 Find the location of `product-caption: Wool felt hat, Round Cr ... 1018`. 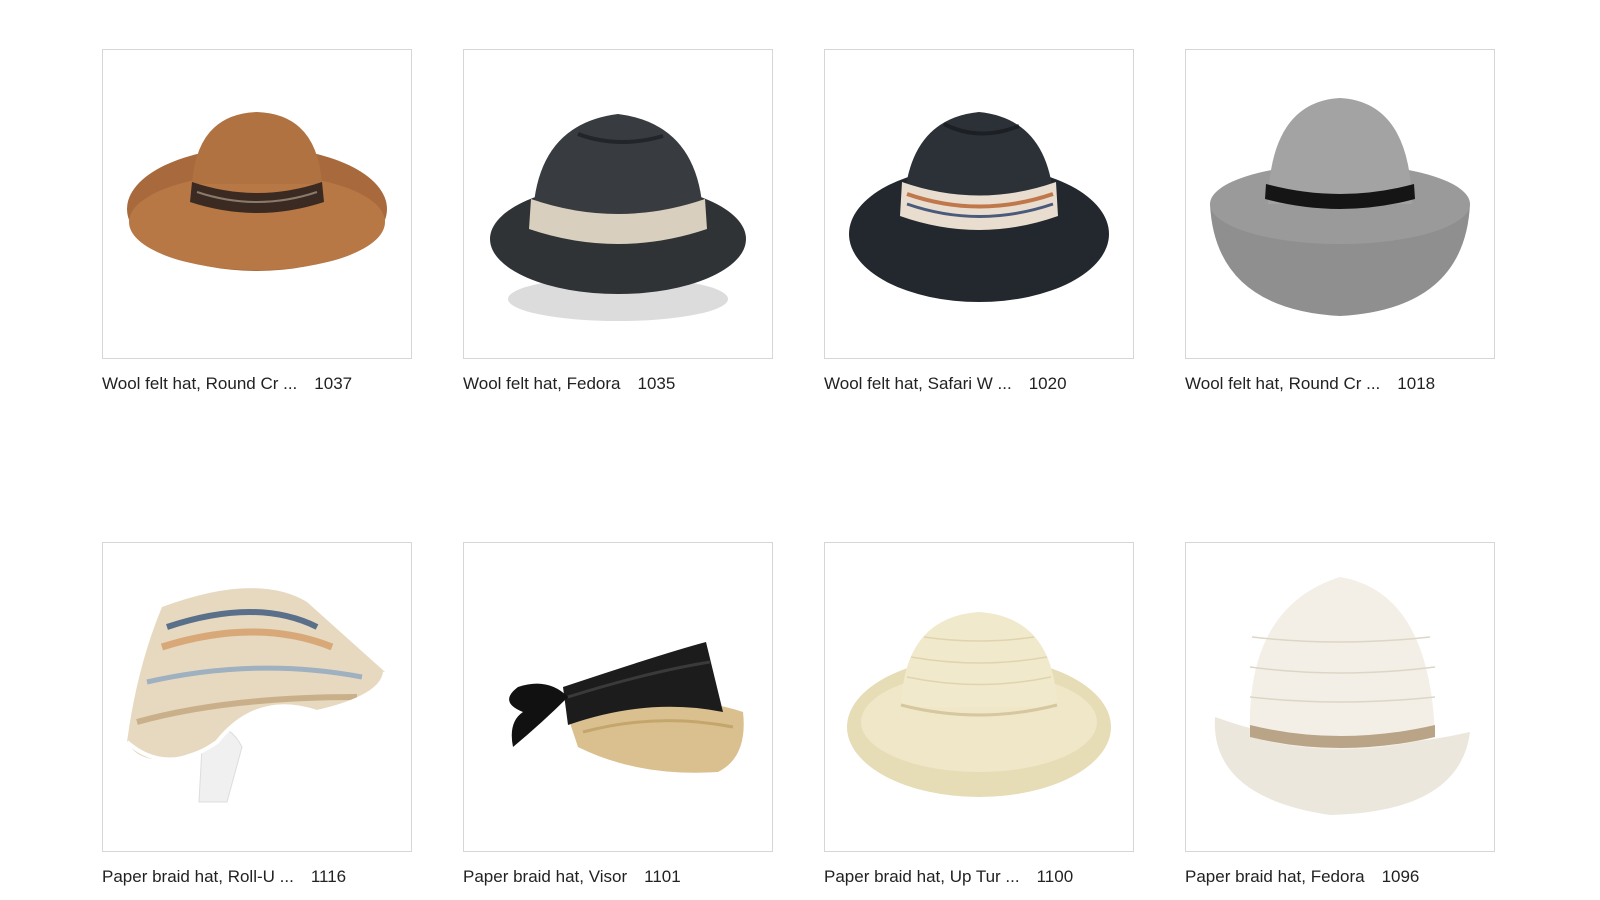

product-caption: Wool felt hat, Round Cr ... 1018 is located at coordinates (1340, 384).